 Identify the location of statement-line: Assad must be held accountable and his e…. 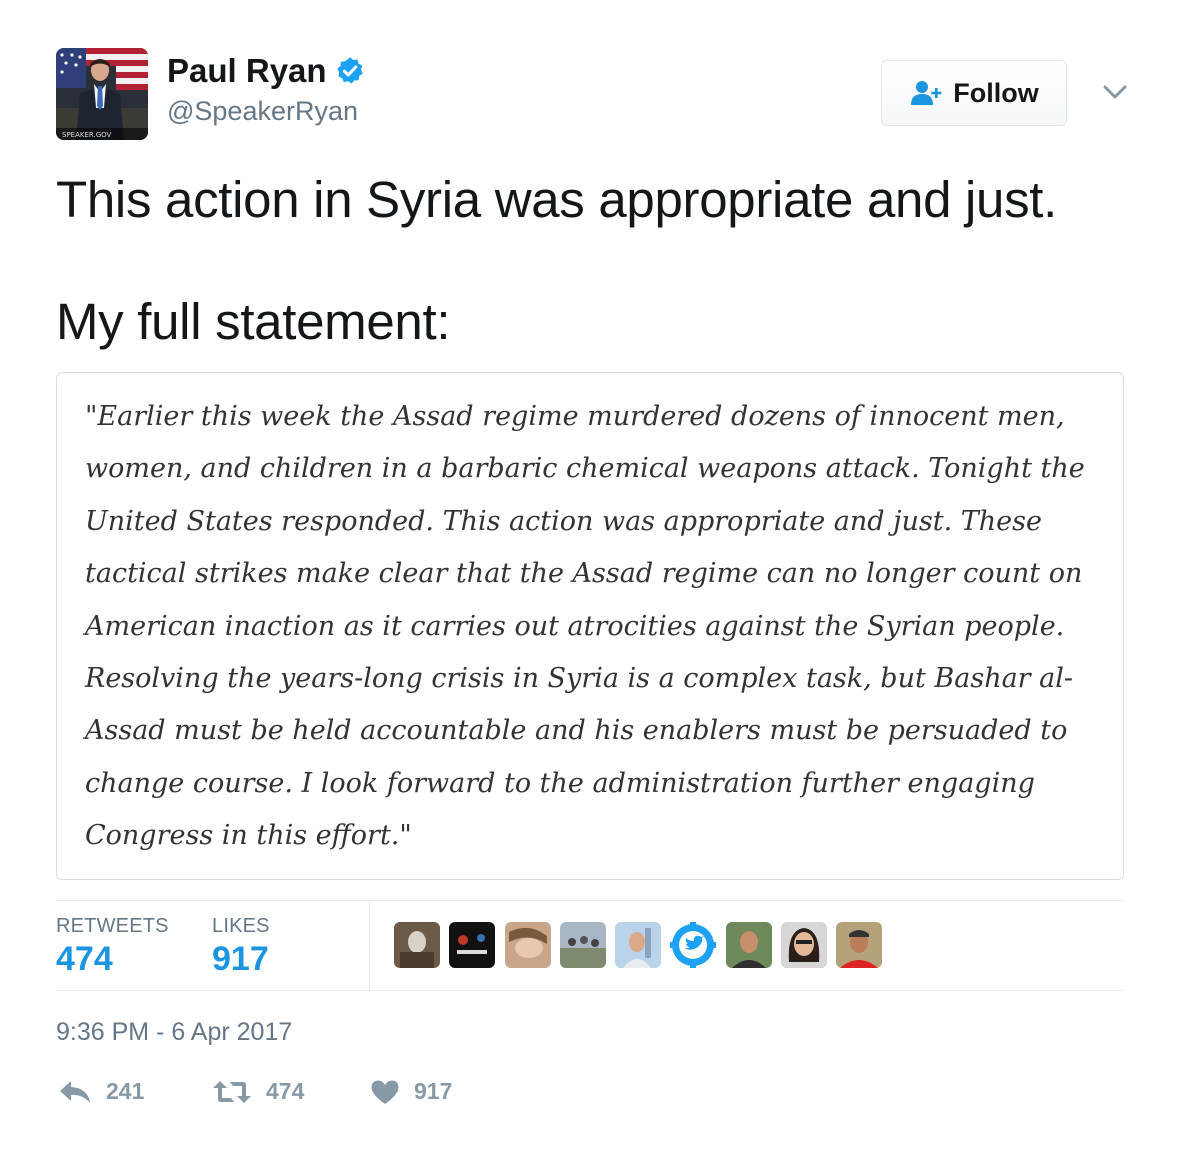
(576, 731).